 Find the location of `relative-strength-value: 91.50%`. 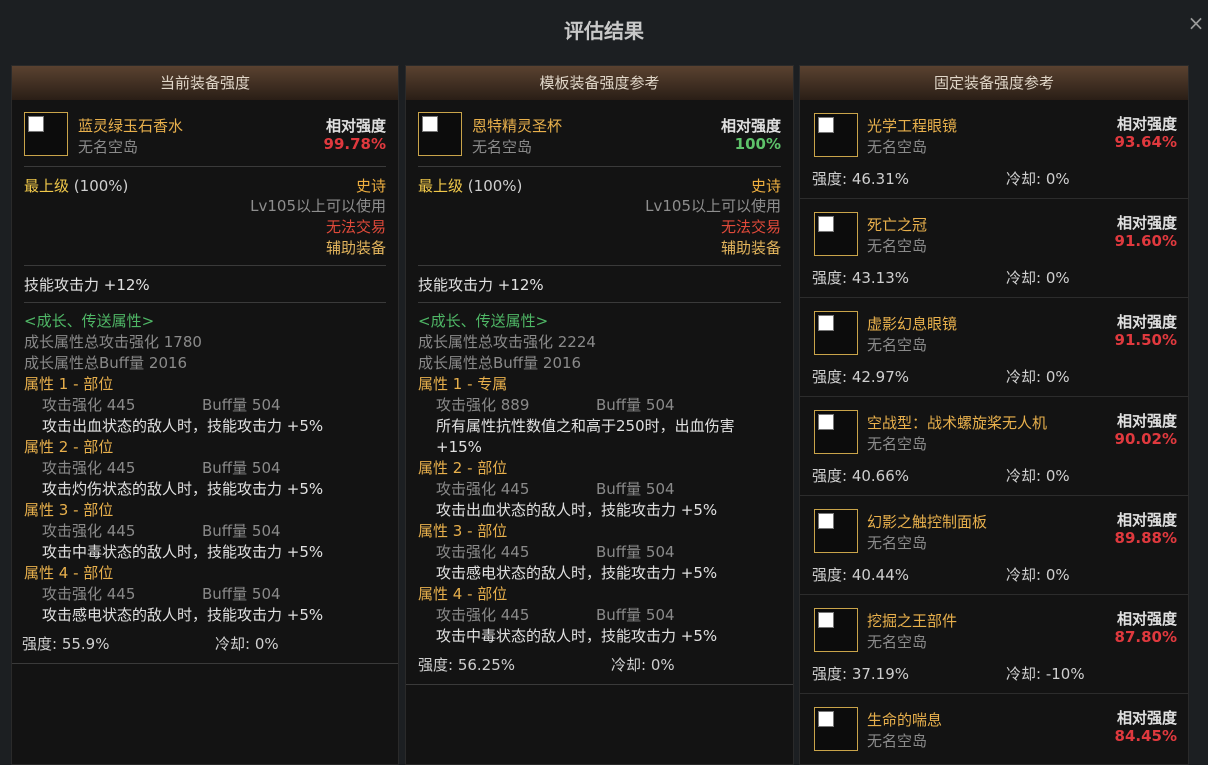

relative-strength-value: 91.50% is located at coordinates (1145, 340).